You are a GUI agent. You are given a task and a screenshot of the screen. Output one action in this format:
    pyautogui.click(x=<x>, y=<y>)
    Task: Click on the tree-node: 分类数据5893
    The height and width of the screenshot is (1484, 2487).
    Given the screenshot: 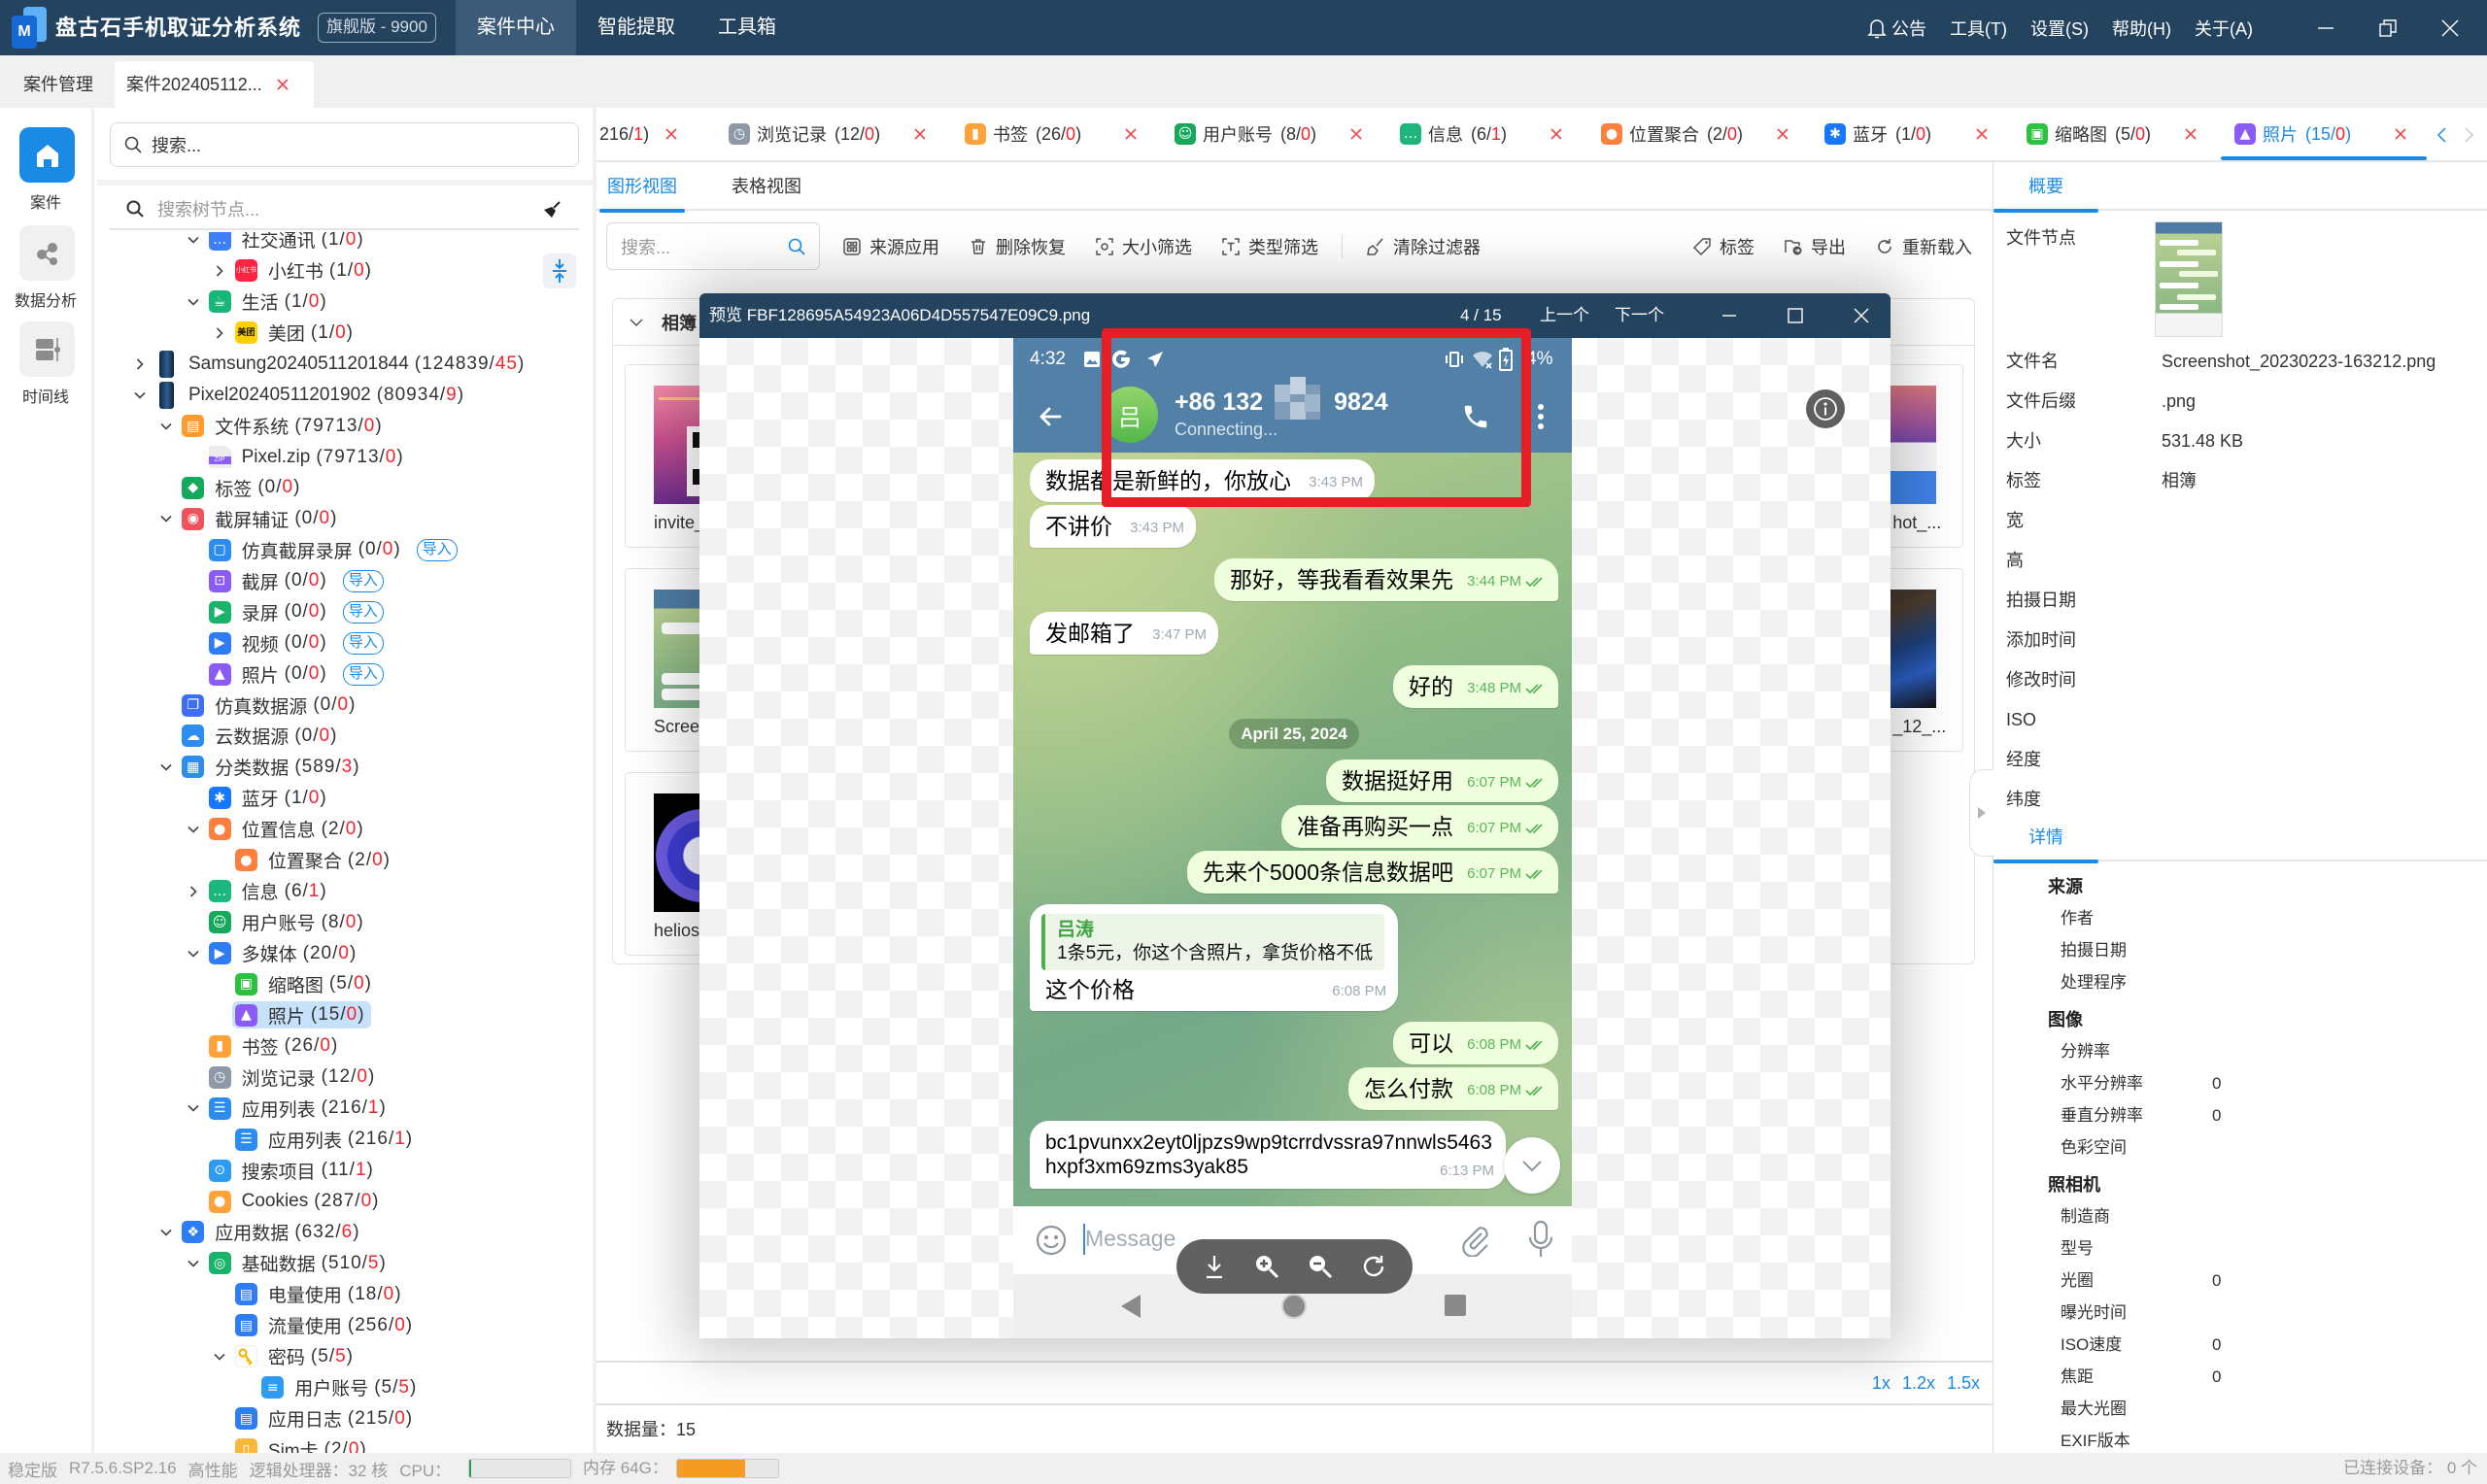 What is the action you would take?
    pyautogui.click(x=345, y=767)
    